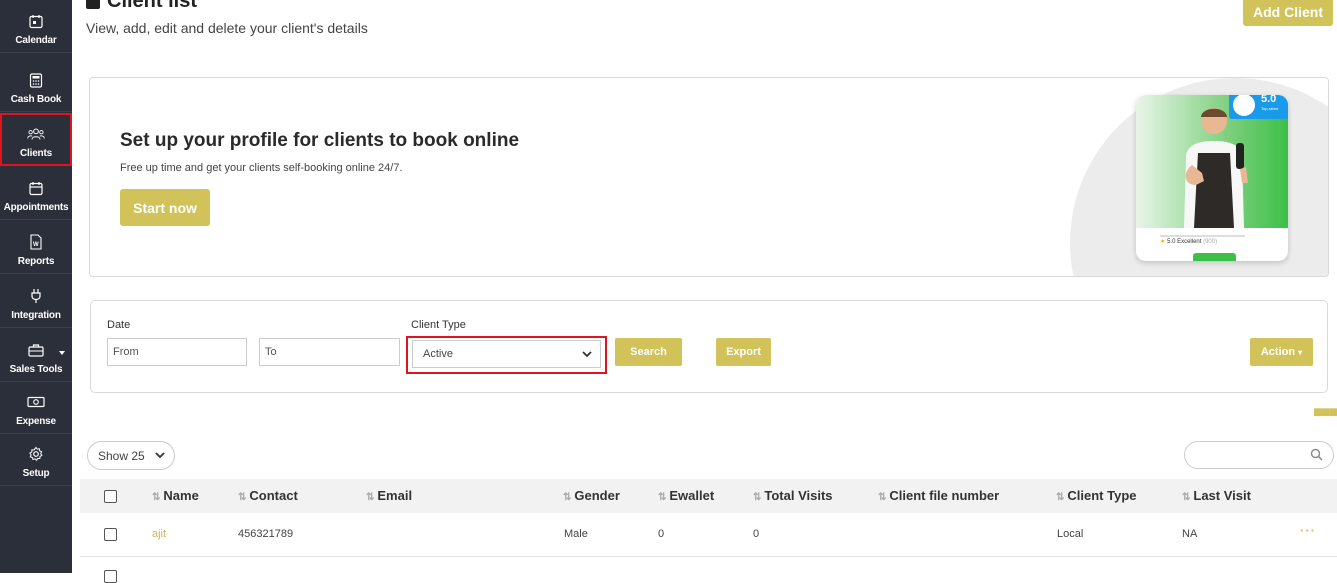 The width and height of the screenshot is (1337, 583). What do you see at coordinates (36, 153) in the screenshot?
I see `sidebar-item-label: Clients` at bounding box center [36, 153].